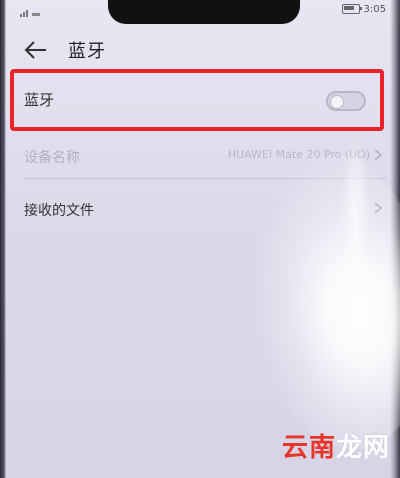 Image resolution: width=400 pixels, height=478 pixels. I want to click on row-divider, so click(205, 178).